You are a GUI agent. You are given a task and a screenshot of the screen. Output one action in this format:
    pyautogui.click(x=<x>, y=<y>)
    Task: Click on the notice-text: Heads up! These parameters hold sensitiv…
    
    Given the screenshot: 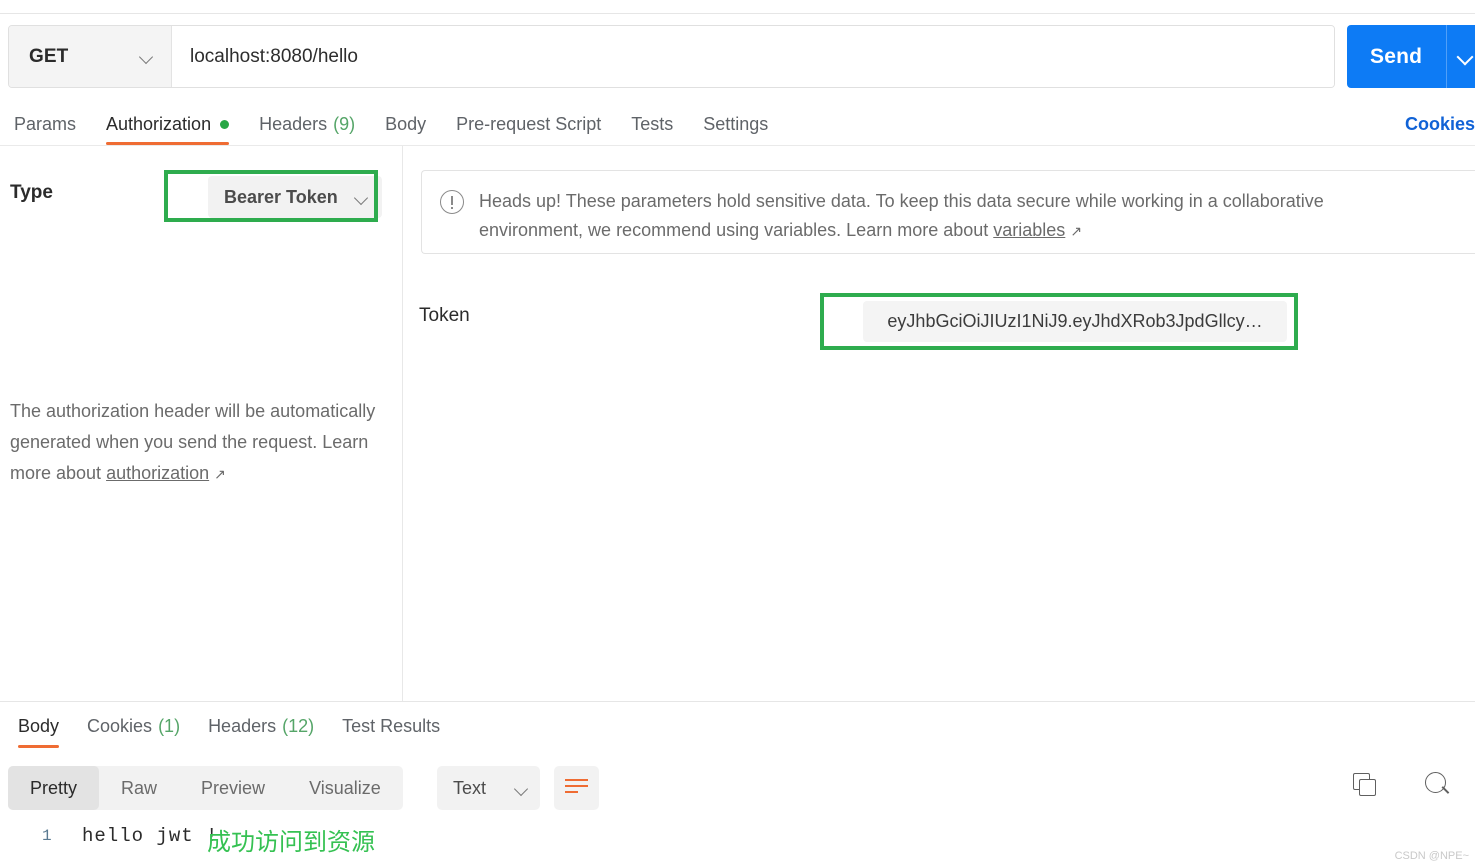 What is the action you would take?
    pyautogui.click(x=944, y=220)
    